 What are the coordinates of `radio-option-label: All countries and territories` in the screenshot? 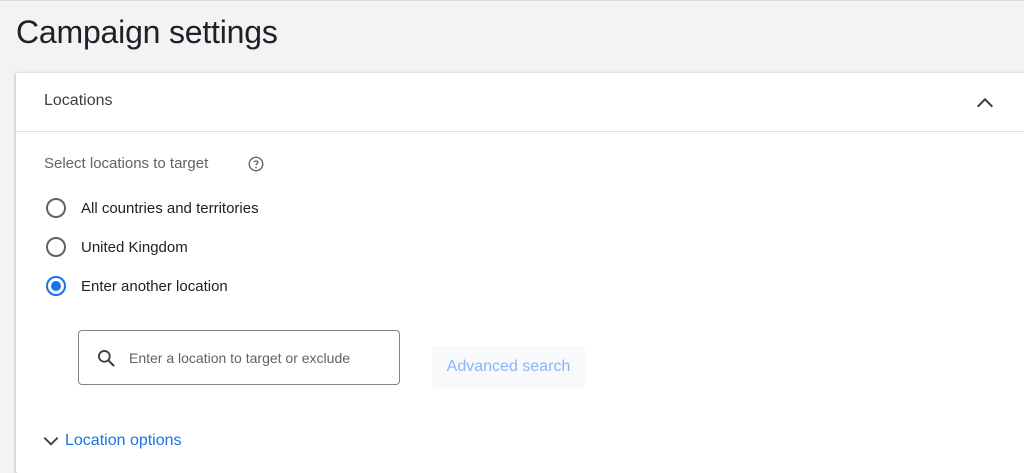 It's located at (170, 208).